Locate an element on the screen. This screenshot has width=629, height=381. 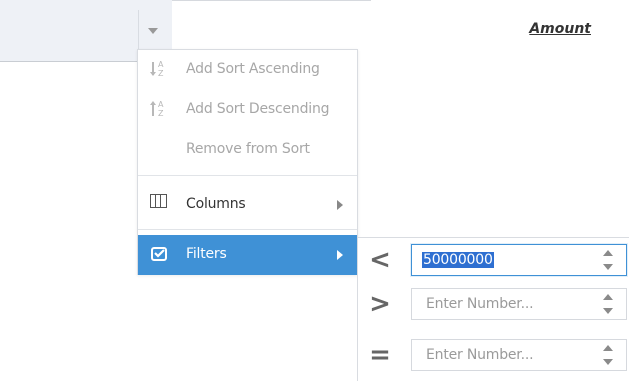
menu-item-add-sort-ascending: A Z Add Sort Ascending is located at coordinates (247, 70).